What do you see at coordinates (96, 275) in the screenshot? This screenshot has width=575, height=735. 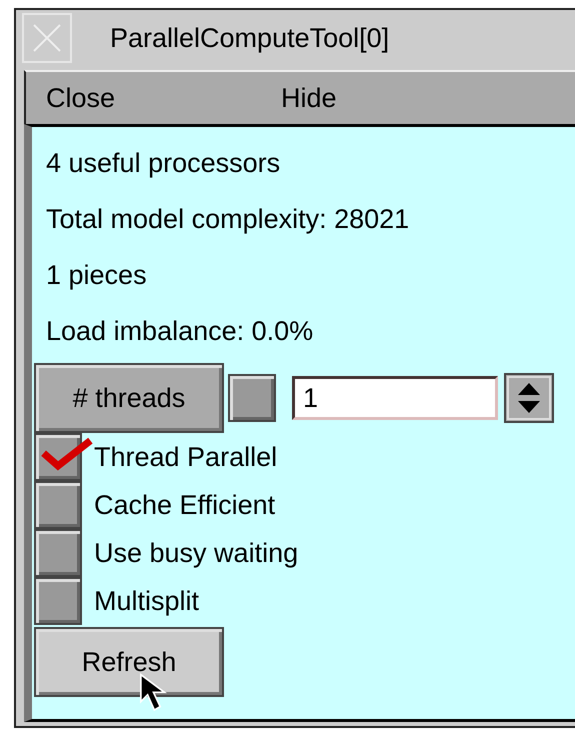 I see `info-text: 1 pieces` at bounding box center [96, 275].